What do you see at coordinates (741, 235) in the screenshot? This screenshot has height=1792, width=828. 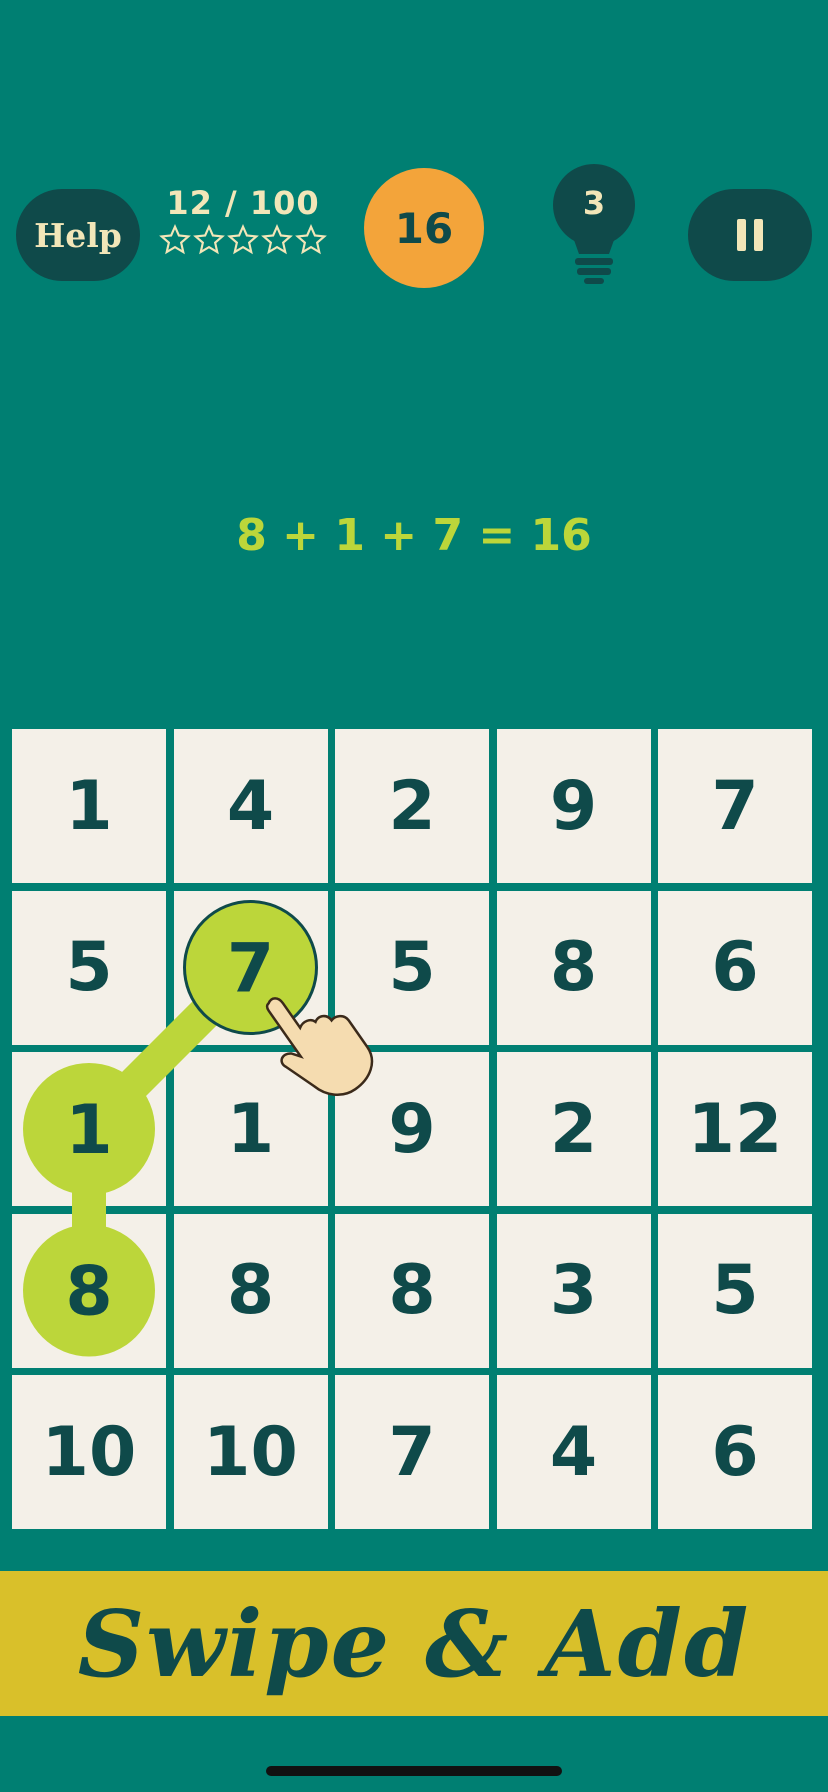 I see `pause-icon` at bounding box center [741, 235].